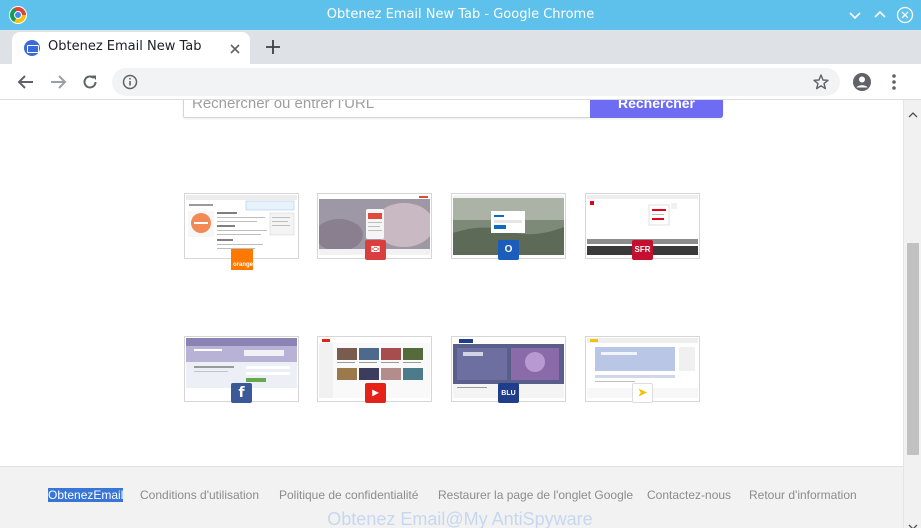 Image resolution: width=921 pixels, height=528 pixels. What do you see at coordinates (862, 82) in the screenshot?
I see `account-circle-icon` at bounding box center [862, 82].